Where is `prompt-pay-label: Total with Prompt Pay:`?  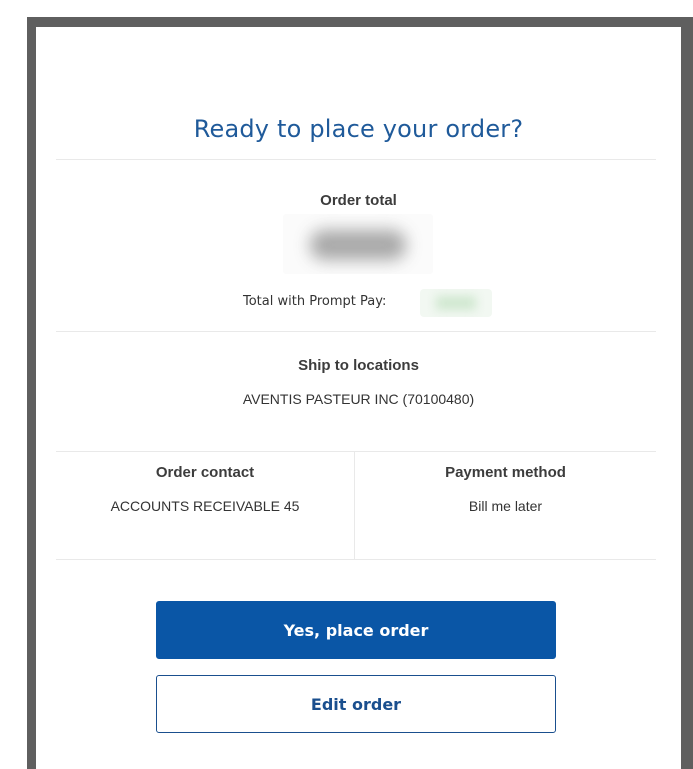 prompt-pay-label: Total with Prompt Pay: is located at coordinates (315, 301).